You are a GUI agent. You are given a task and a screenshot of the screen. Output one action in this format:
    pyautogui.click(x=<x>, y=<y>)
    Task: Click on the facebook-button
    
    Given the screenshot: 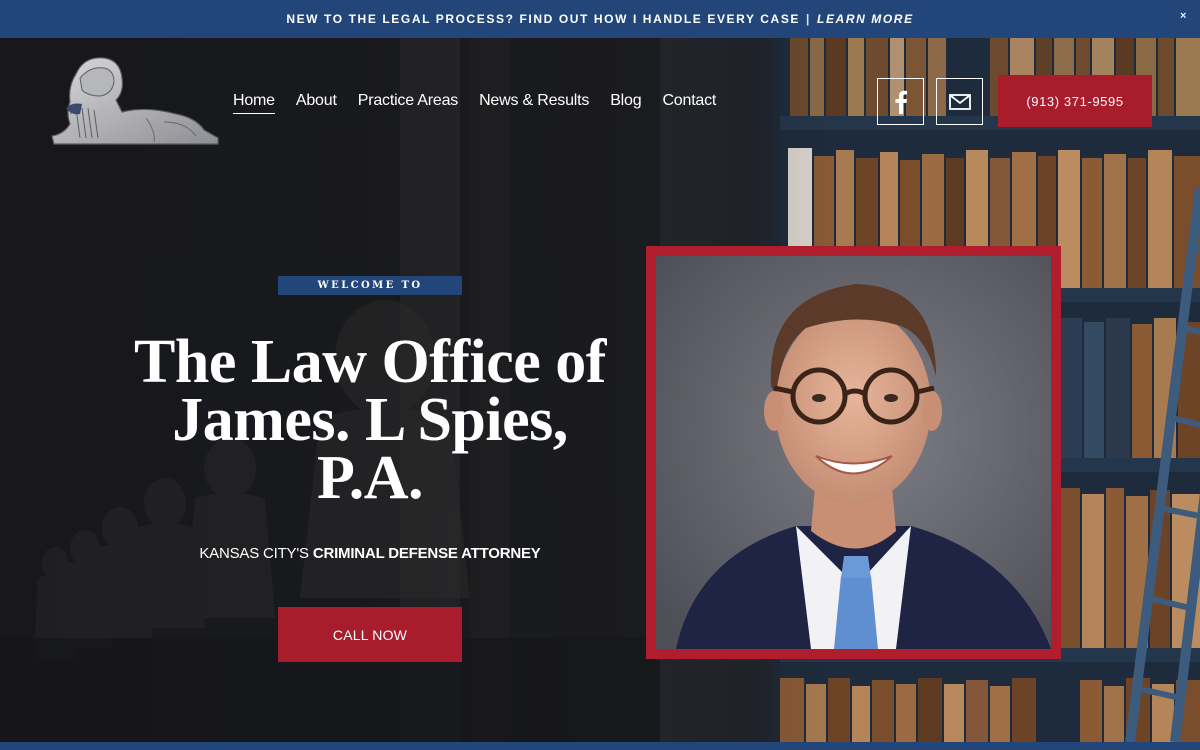 What is the action you would take?
    pyautogui.click(x=900, y=101)
    